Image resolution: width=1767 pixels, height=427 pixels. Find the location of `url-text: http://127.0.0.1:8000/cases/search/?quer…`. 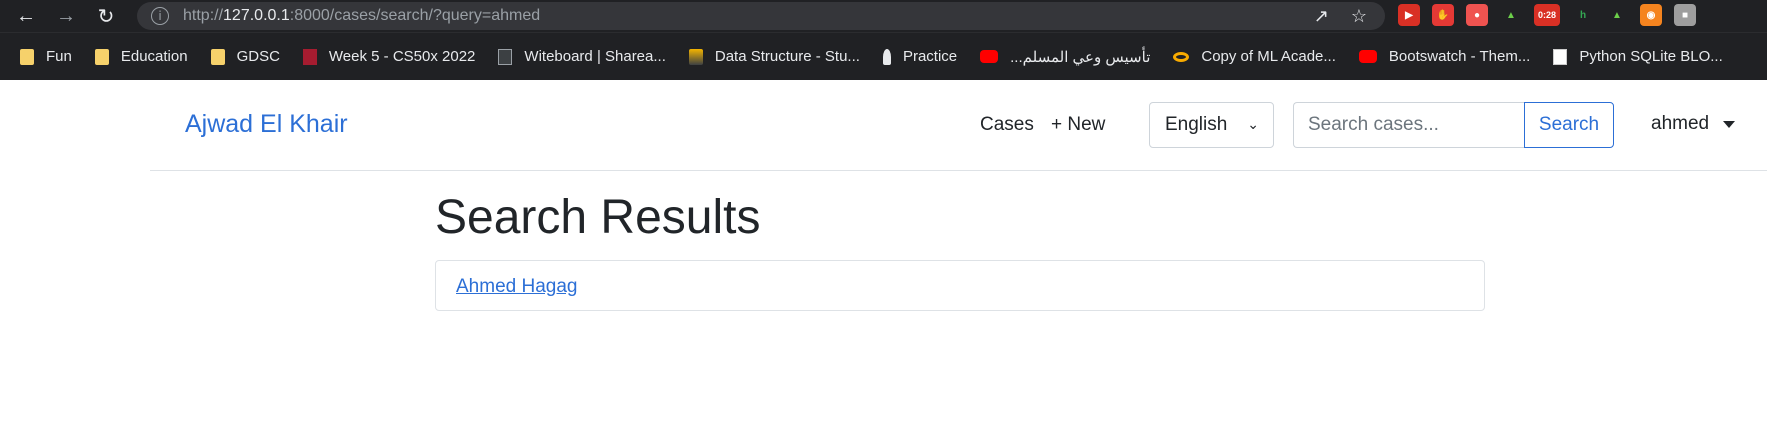

url-text: http://127.0.0.1:8000/cases/search/?quer… is located at coordinates (361, 16).